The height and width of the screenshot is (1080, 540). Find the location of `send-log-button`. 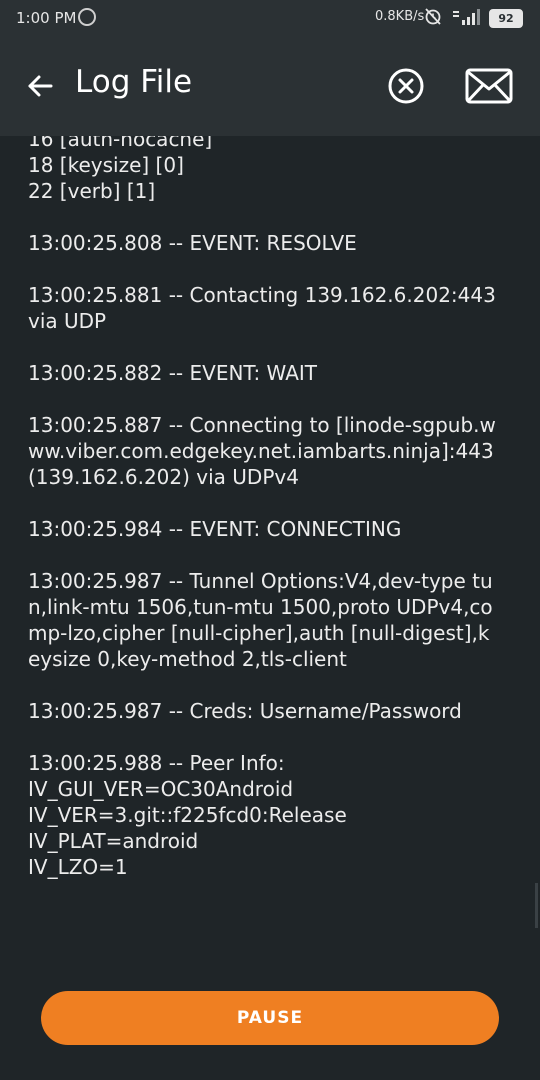

send-log-button is located at coordinates (489, 86).